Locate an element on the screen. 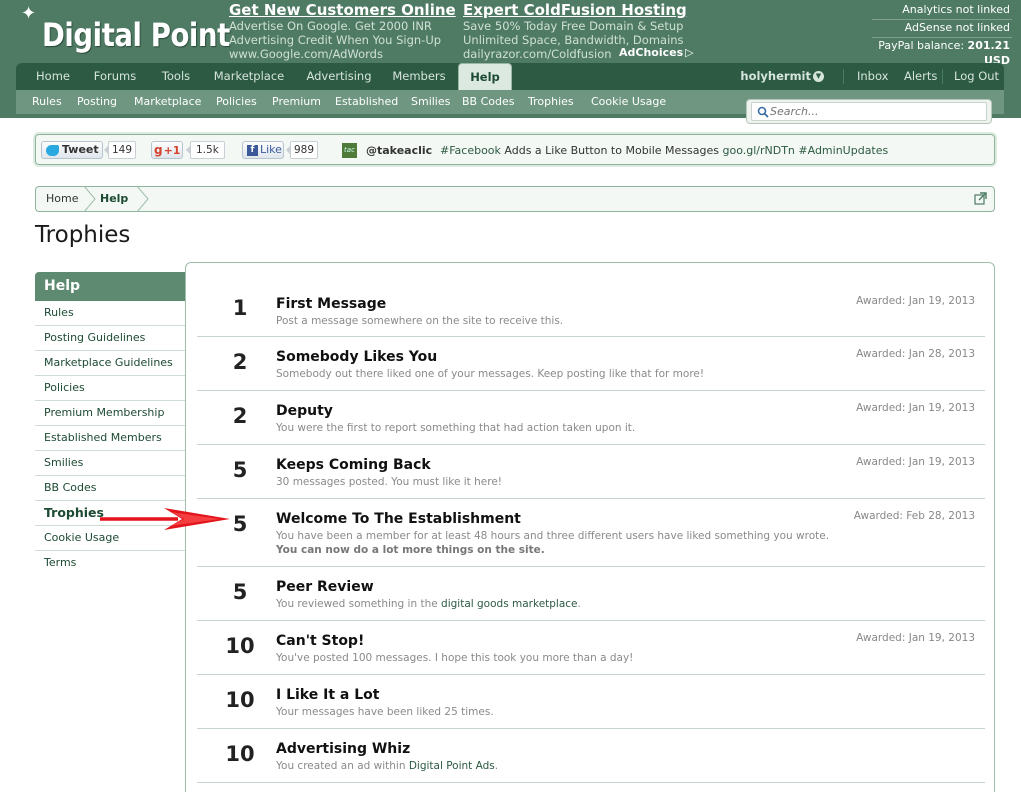 This screenshot has height=792, width=1021. like-count: 989 is located at coordinates (302, 150).